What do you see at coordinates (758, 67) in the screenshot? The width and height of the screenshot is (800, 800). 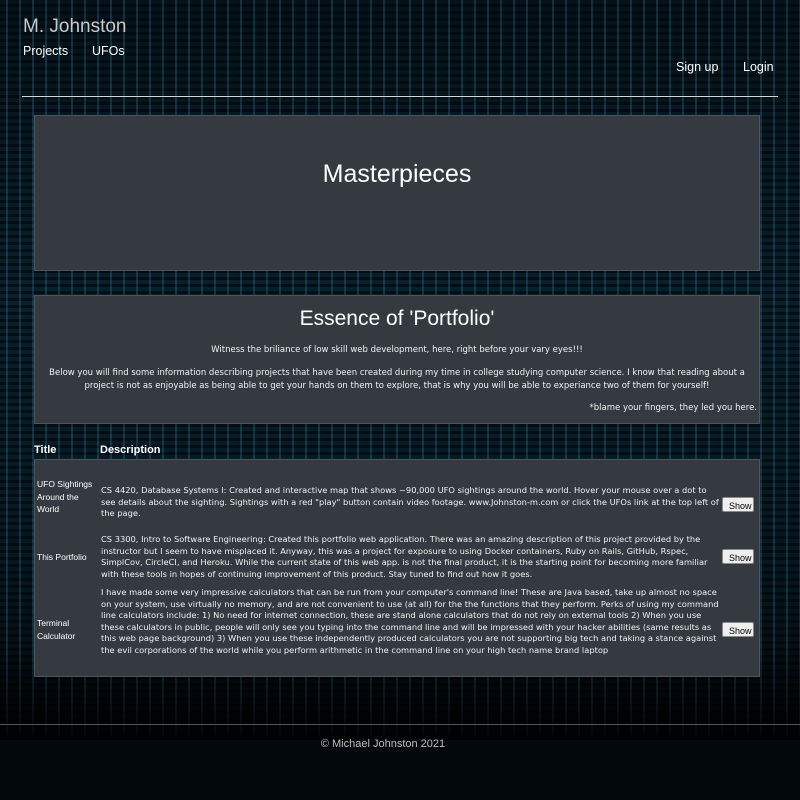 I see `nav-link-login: Login` at bounding box center [758, 67].